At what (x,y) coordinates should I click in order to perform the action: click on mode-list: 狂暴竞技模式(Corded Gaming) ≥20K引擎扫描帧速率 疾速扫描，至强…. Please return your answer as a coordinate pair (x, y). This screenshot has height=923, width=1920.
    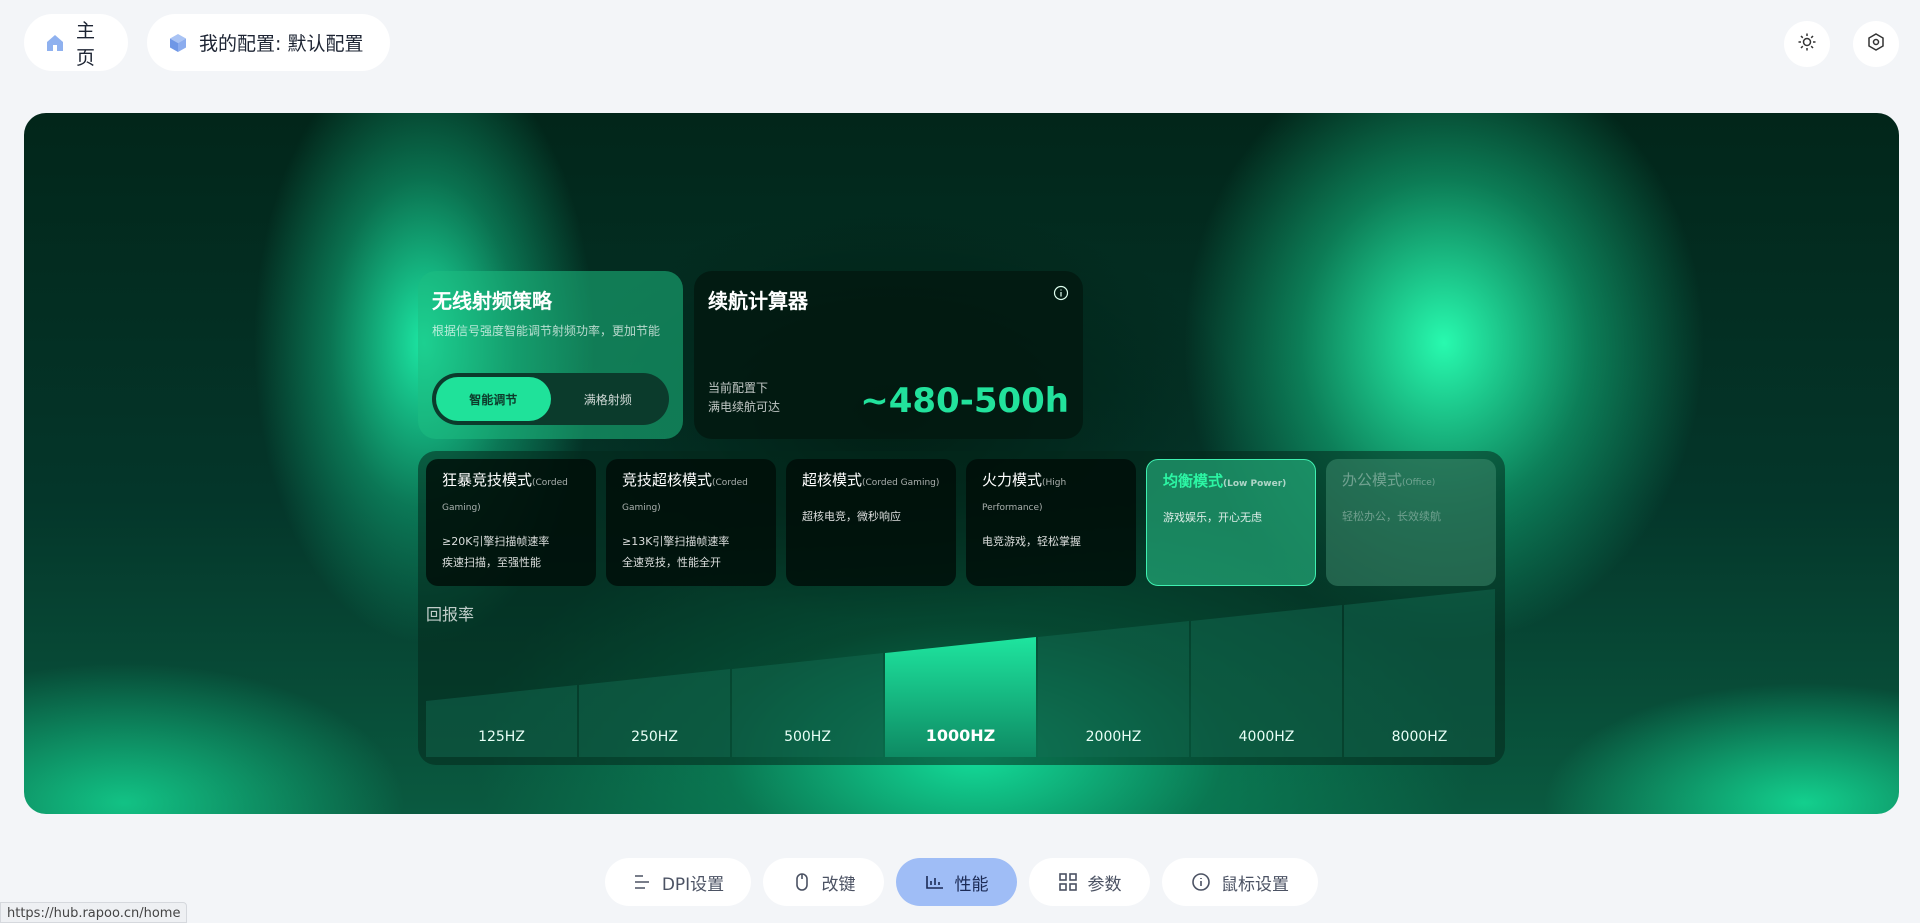
    Looking at the image, I should click on (961, 522).